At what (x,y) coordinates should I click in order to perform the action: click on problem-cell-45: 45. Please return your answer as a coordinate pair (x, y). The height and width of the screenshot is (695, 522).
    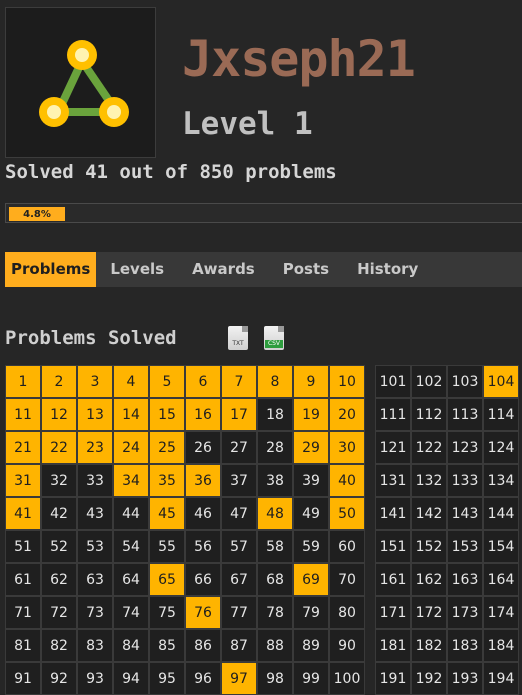
    Looking at the image, I should click on (167, 513).